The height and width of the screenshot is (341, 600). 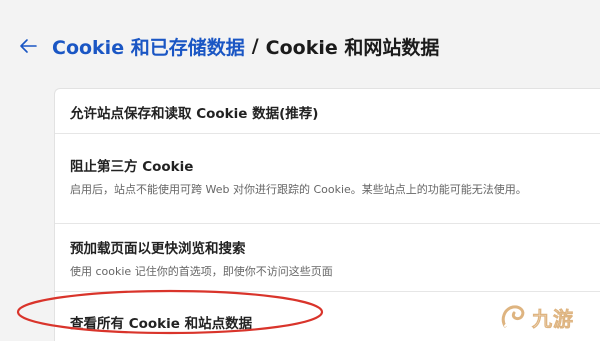 What do you see at coordinates (245, 46) in the screenshot?
I see `breadcrumb: Cookie 和已存储数据 / Cookie 和网站数据` at bounding box center [245, 46].